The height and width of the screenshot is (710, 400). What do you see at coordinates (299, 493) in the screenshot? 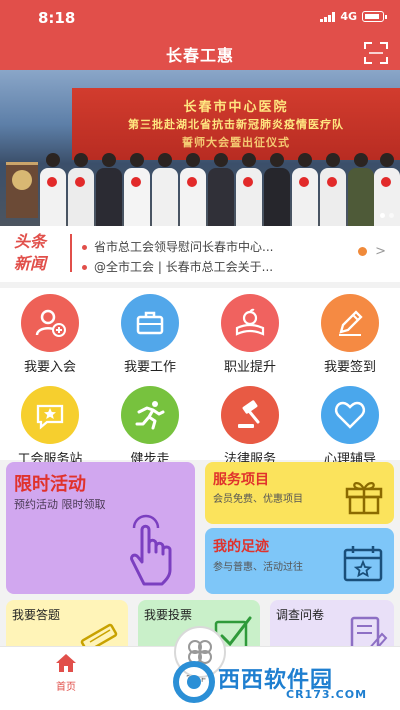
I see `service-project-card: 服务项目 会员免费、优惠项目` at bounding box center [299, 493].